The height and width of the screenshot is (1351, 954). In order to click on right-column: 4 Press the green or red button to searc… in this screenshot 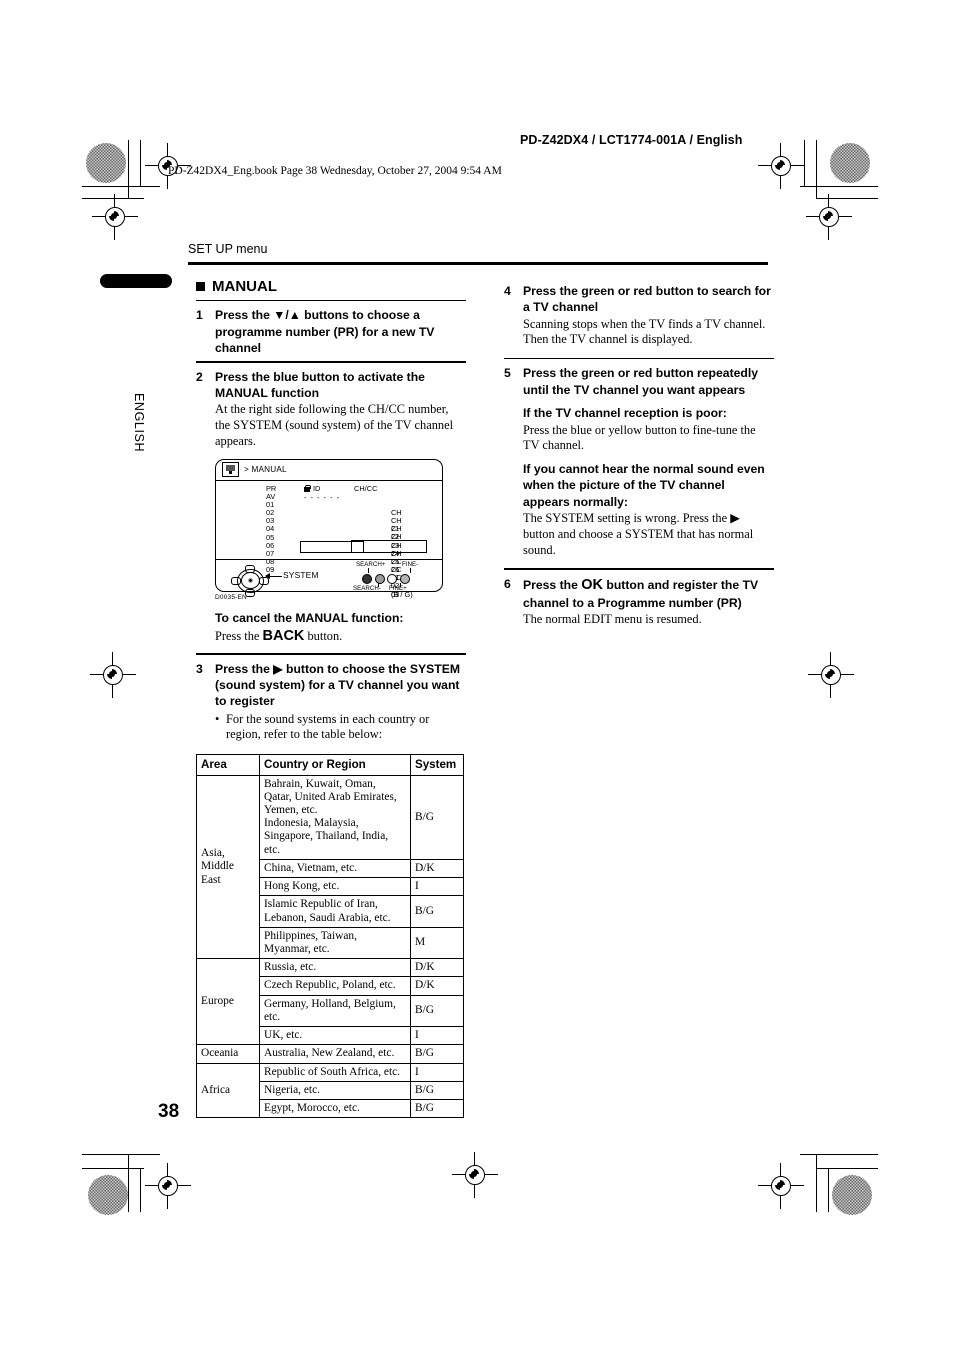, I will do `click(639, 455)`.